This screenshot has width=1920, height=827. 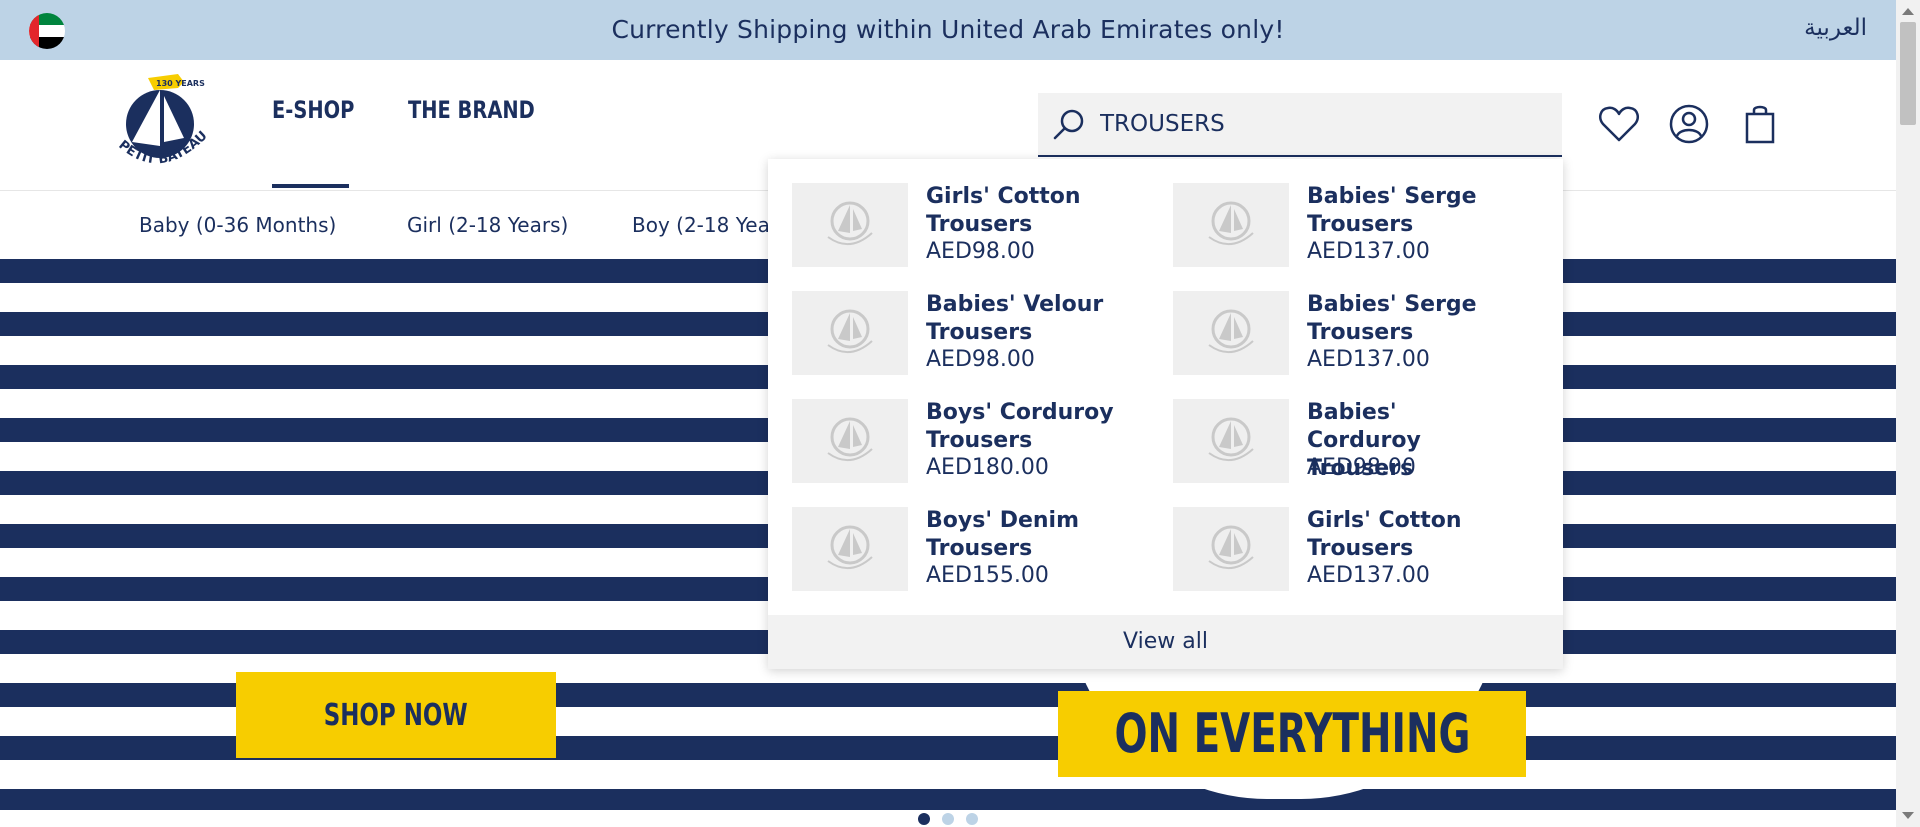 I want to click on carousel-dots, so click(x=948, y=818).